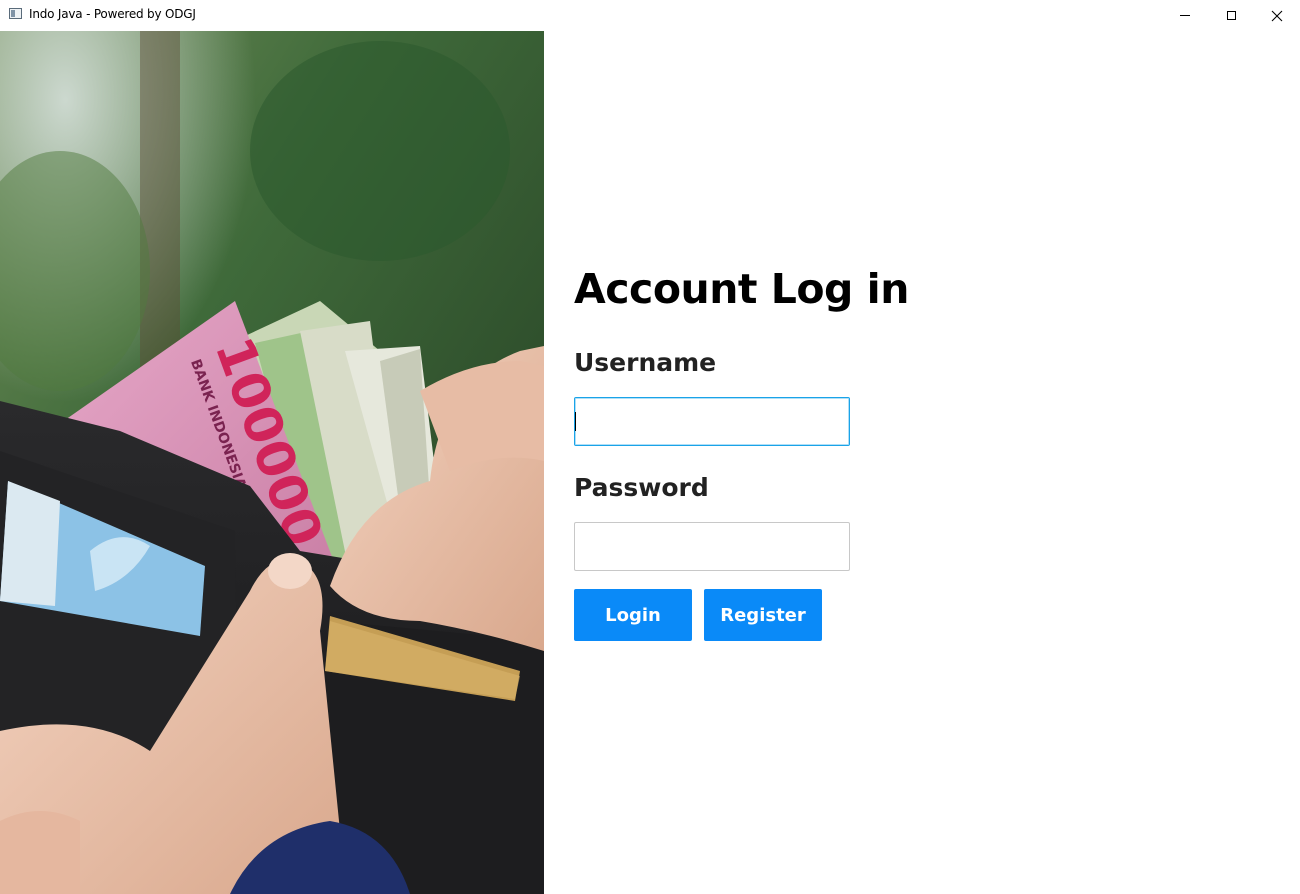  What do you see at coordinates (645, 362) in the screenshot?
I see `username-label: Username` at bounding box center [645, 362].